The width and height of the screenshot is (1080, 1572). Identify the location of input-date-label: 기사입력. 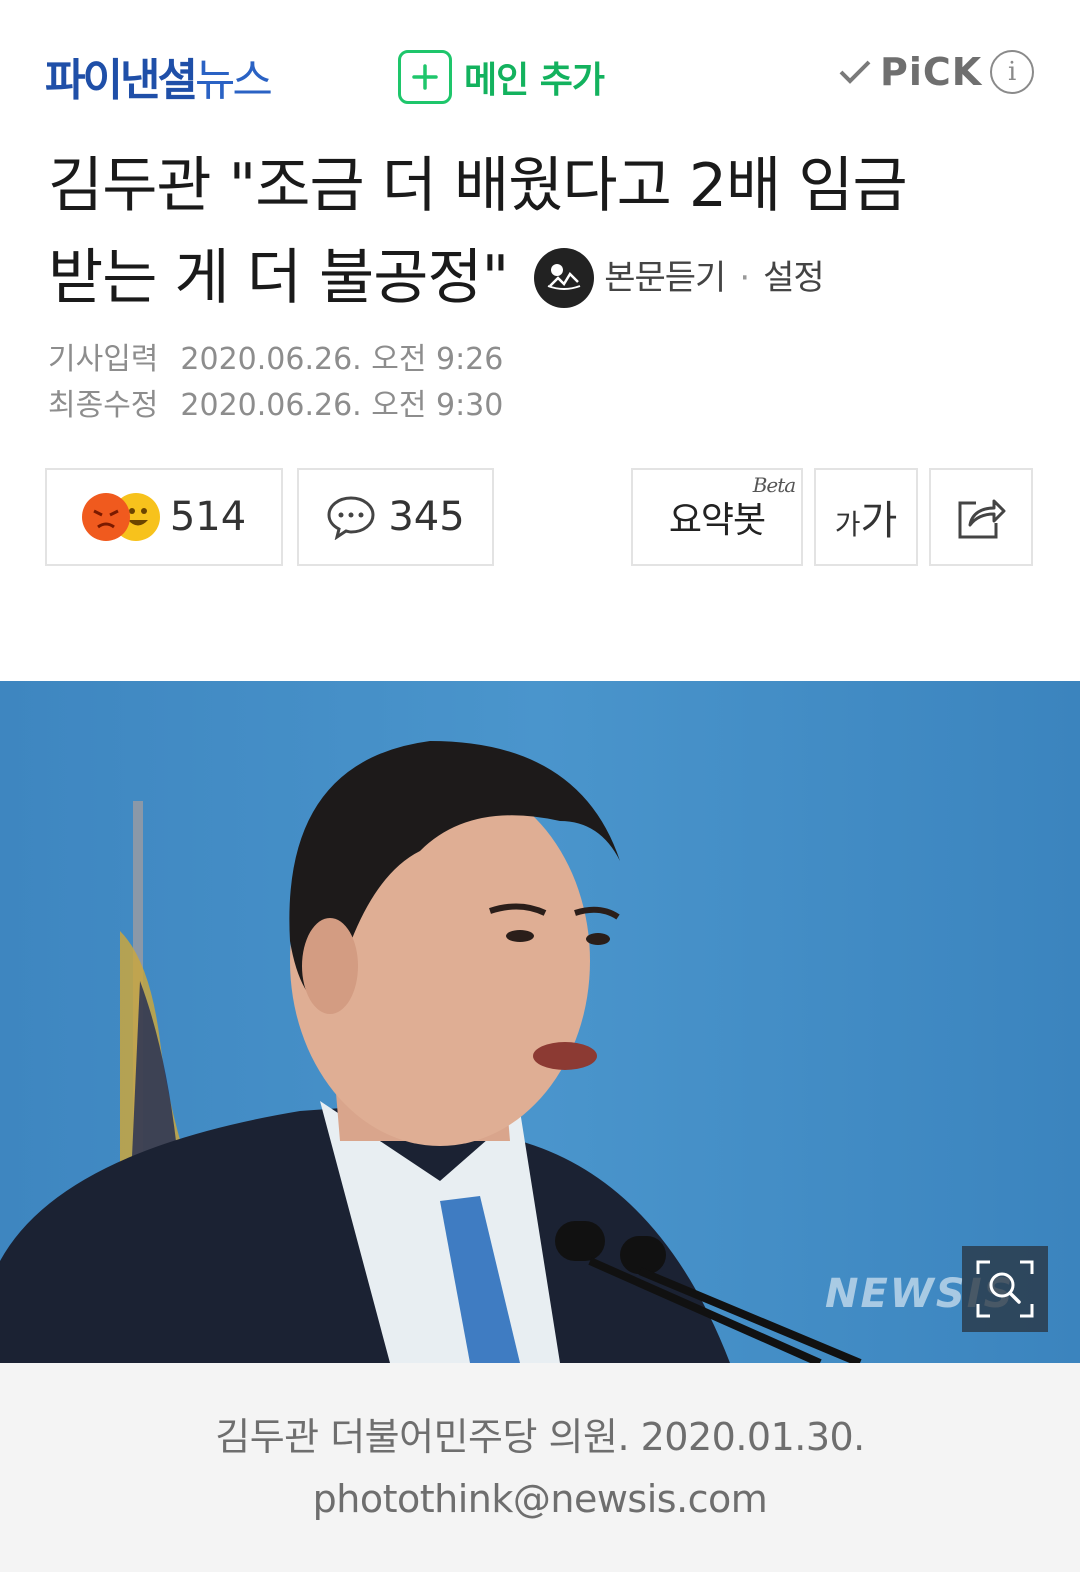
(103, 359).